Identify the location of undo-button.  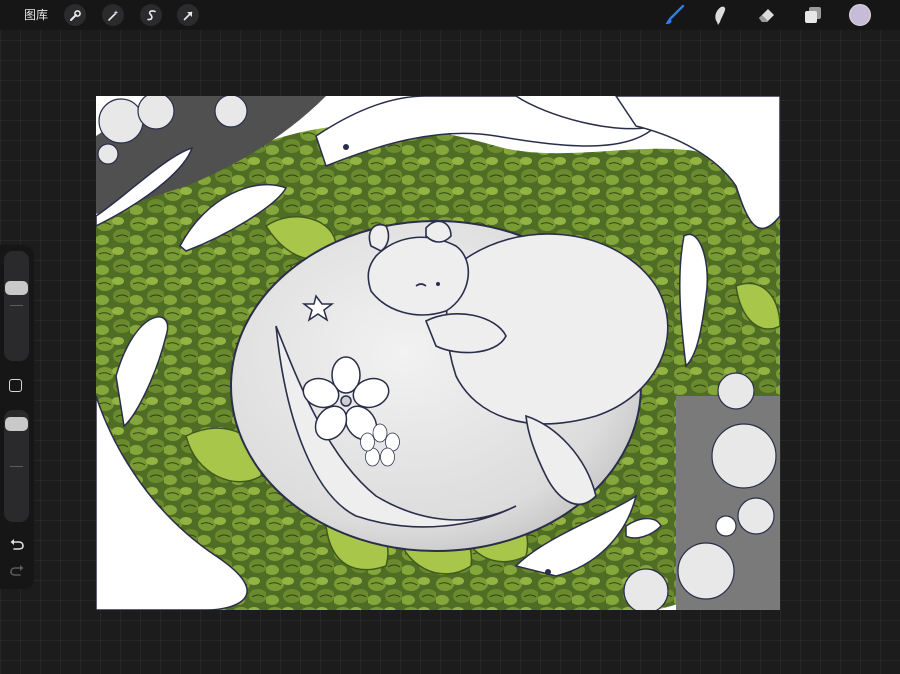
(17, 544).